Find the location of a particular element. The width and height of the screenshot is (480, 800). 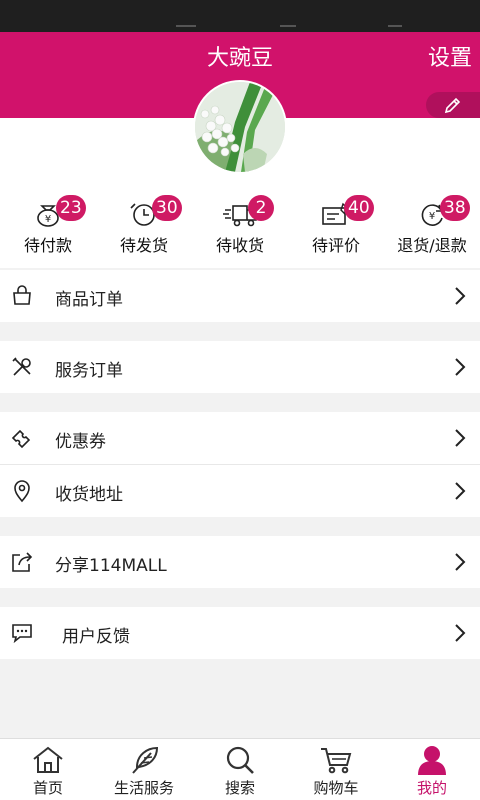

pending-shipment-label: 待发货 is located at coordinates (143, 245).